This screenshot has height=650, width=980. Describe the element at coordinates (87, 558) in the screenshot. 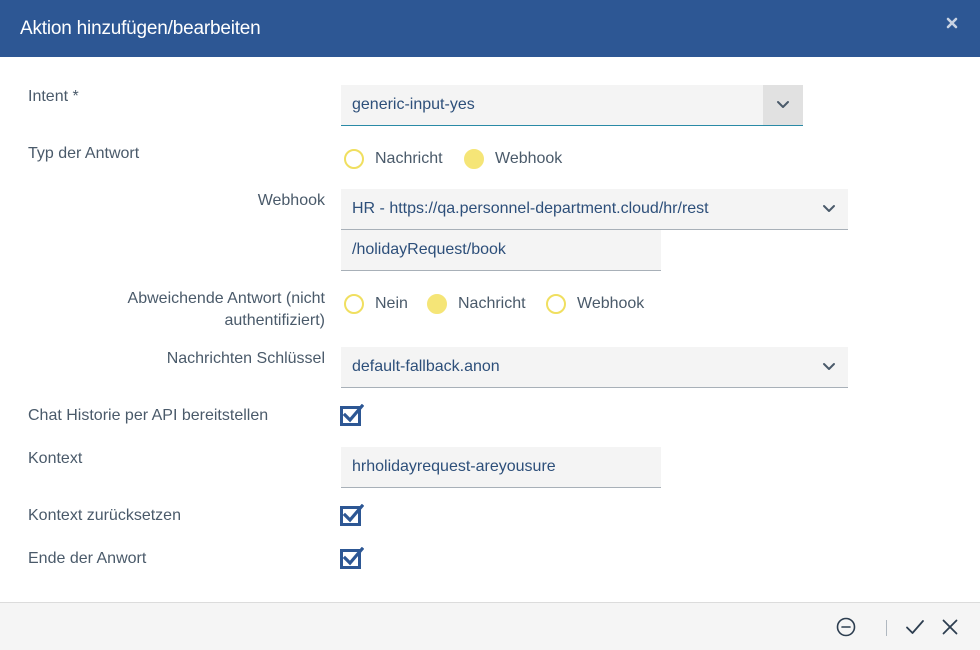

I see `end-of-answer-label: Ende der Anwort` at that location.